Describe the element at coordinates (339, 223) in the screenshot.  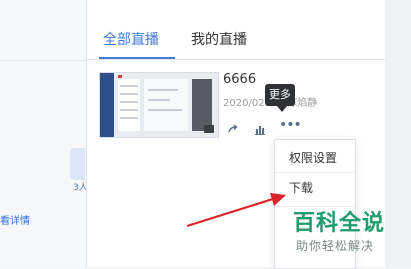
I see `watermark-logo-text: 百科全说` at that location.